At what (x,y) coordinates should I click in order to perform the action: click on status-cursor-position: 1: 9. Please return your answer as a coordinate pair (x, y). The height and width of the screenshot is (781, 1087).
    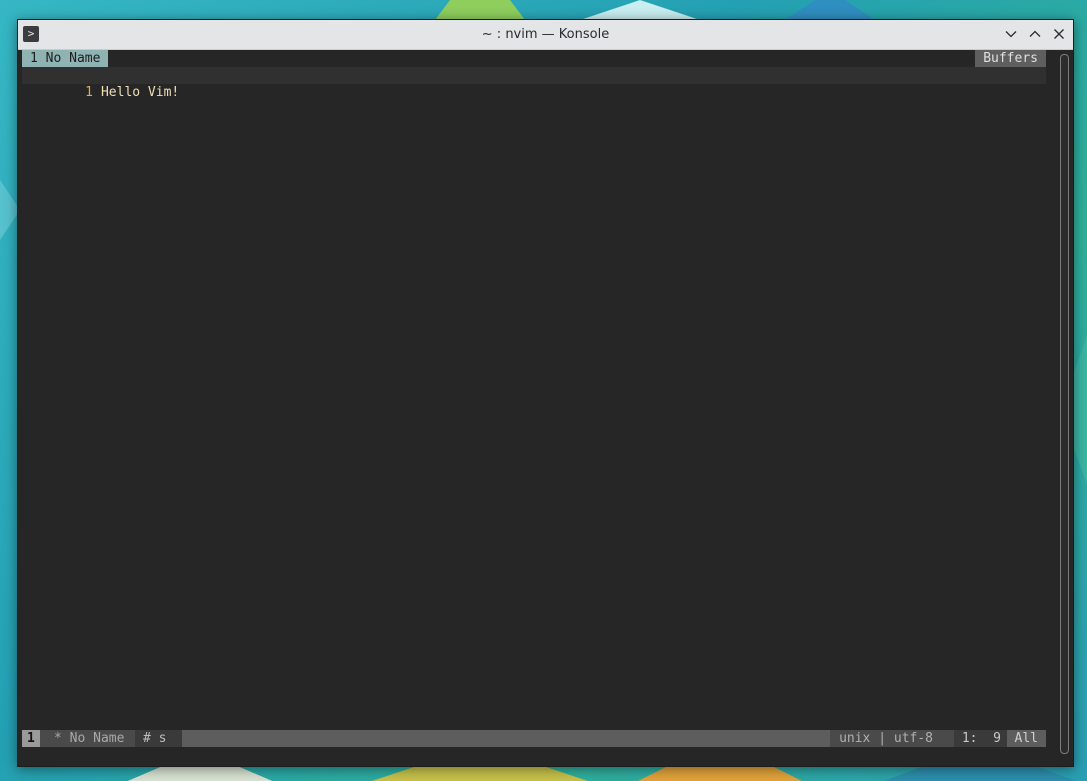
    Looking at the image, I should click on (981, 738).